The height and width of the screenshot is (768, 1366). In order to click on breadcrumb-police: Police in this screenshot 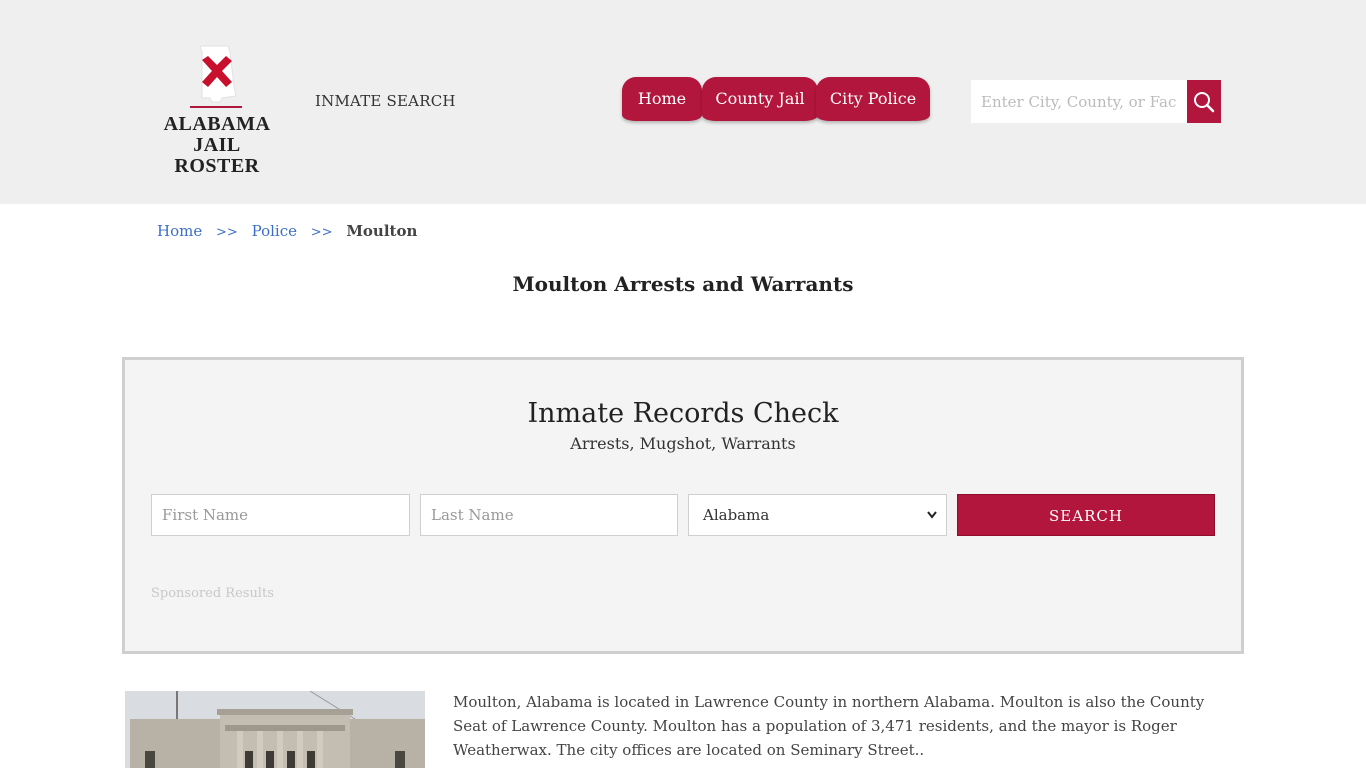, I will do `click(274, 231)`.